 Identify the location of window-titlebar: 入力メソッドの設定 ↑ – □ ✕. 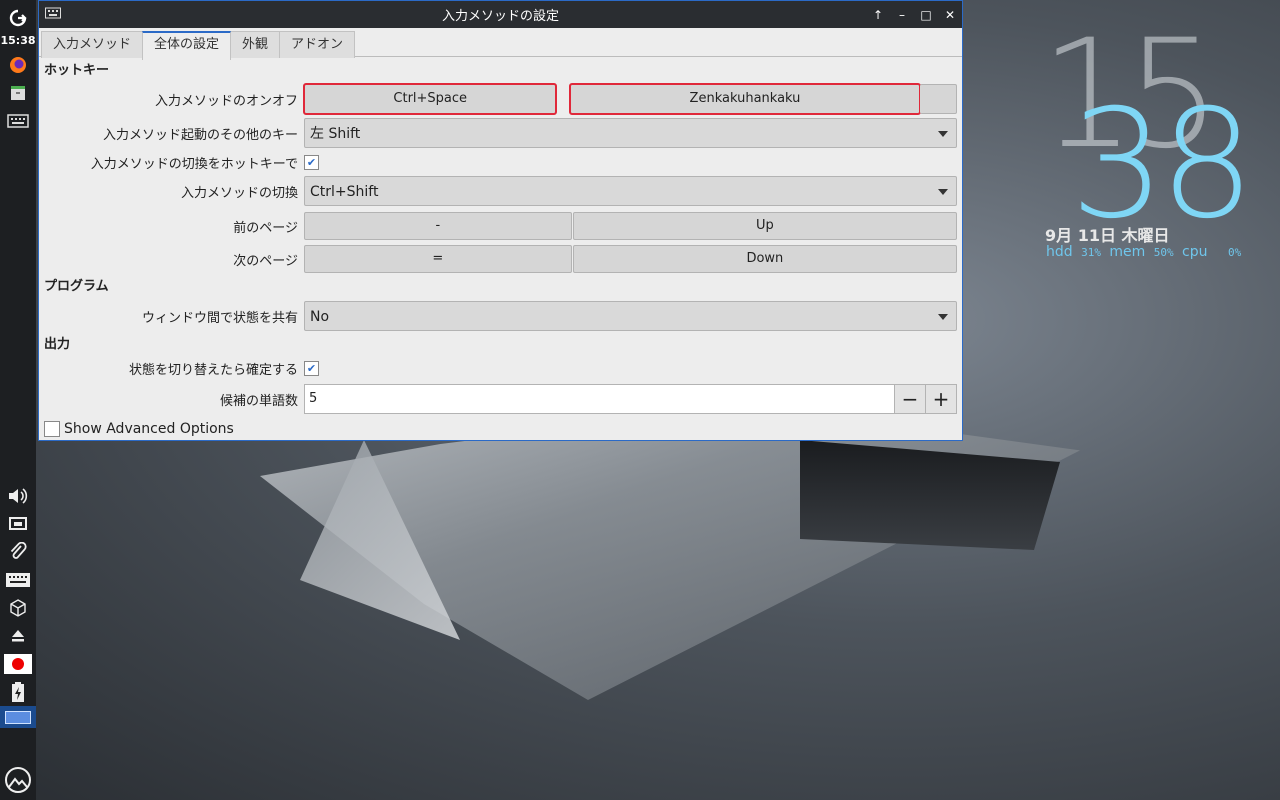
(500, 14).